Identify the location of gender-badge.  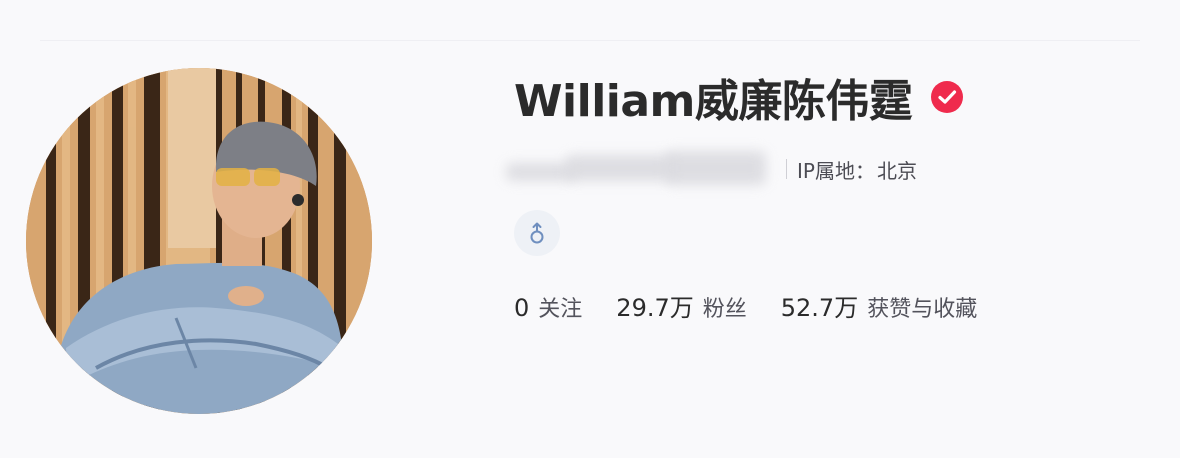
(537, 233).